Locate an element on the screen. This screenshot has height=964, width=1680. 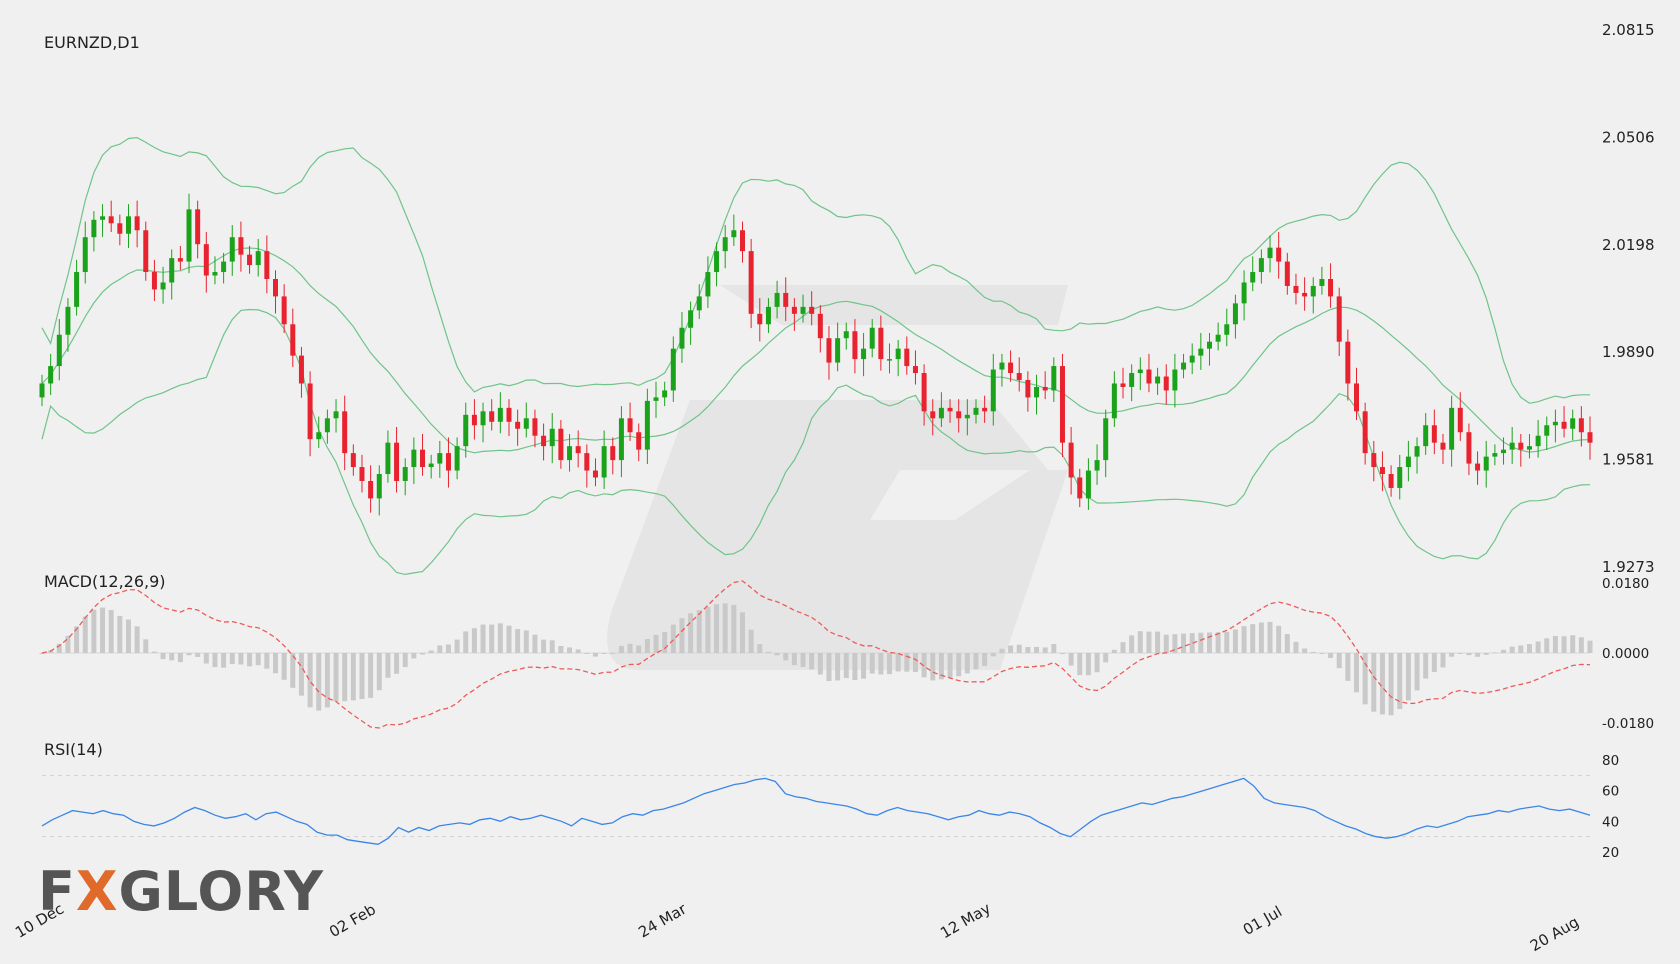
price-tick-label: 1.9581 is located at coordinates (1628, 460).